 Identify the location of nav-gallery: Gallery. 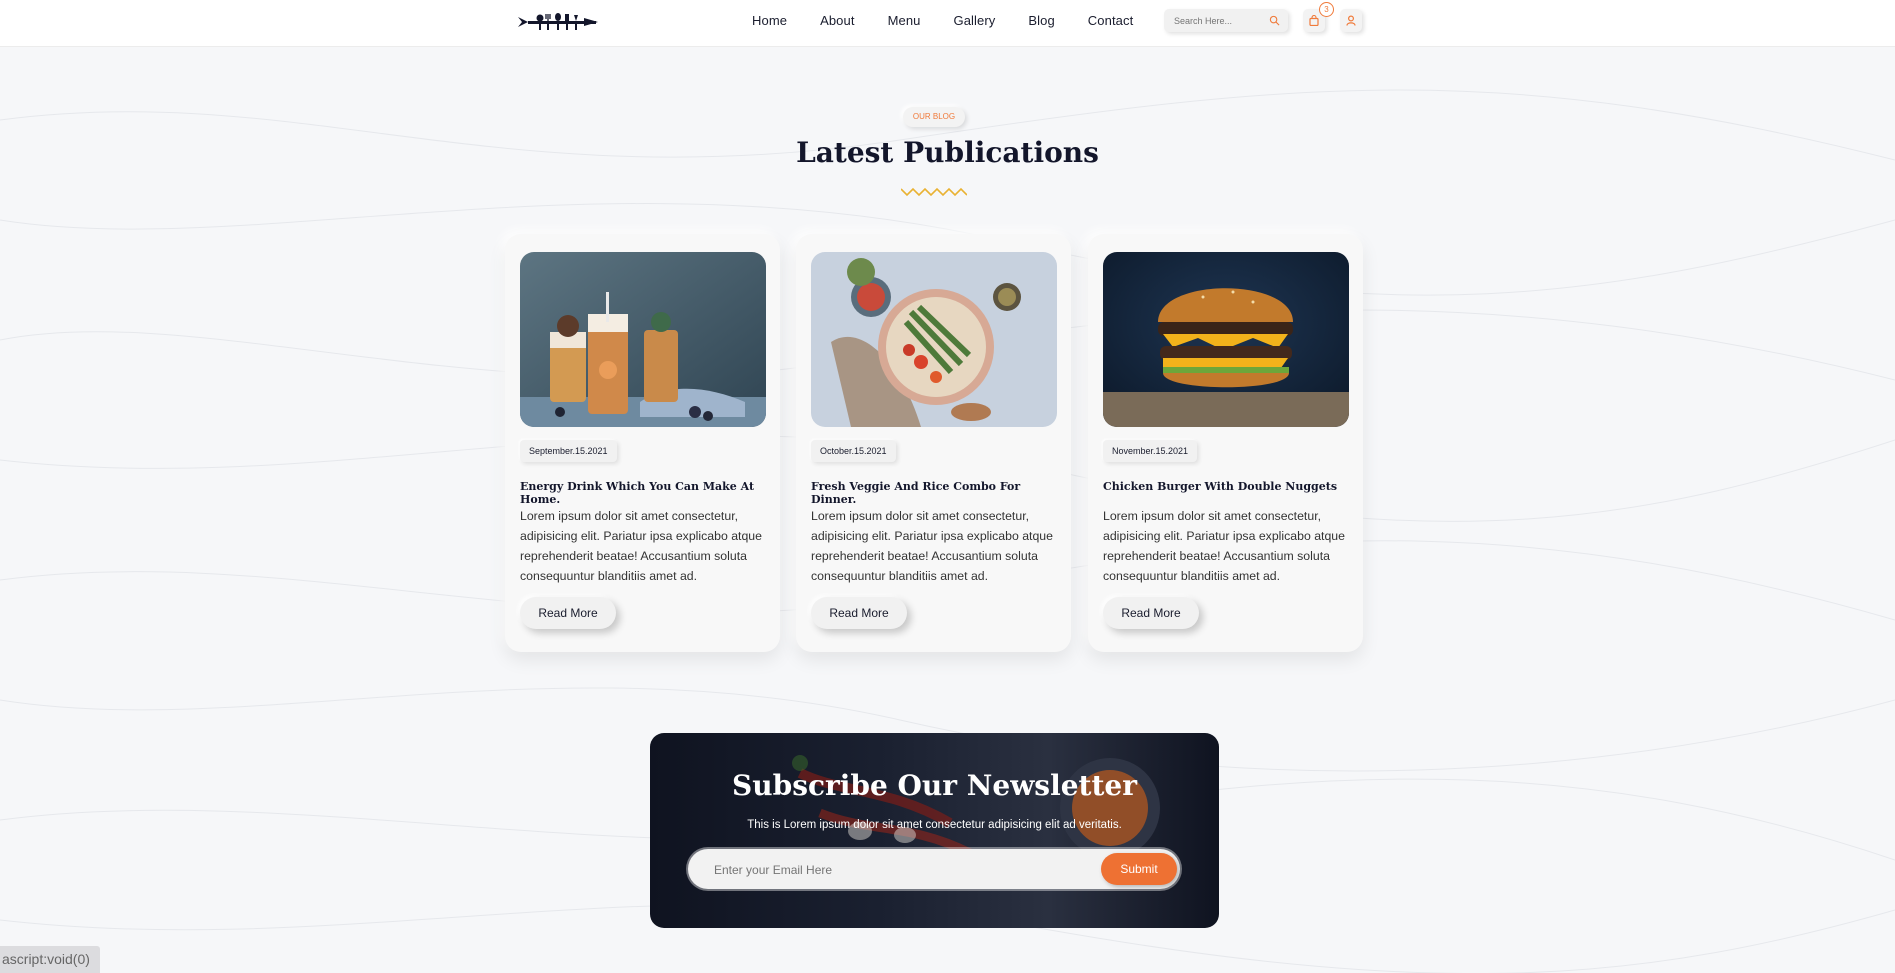
(974, 20).